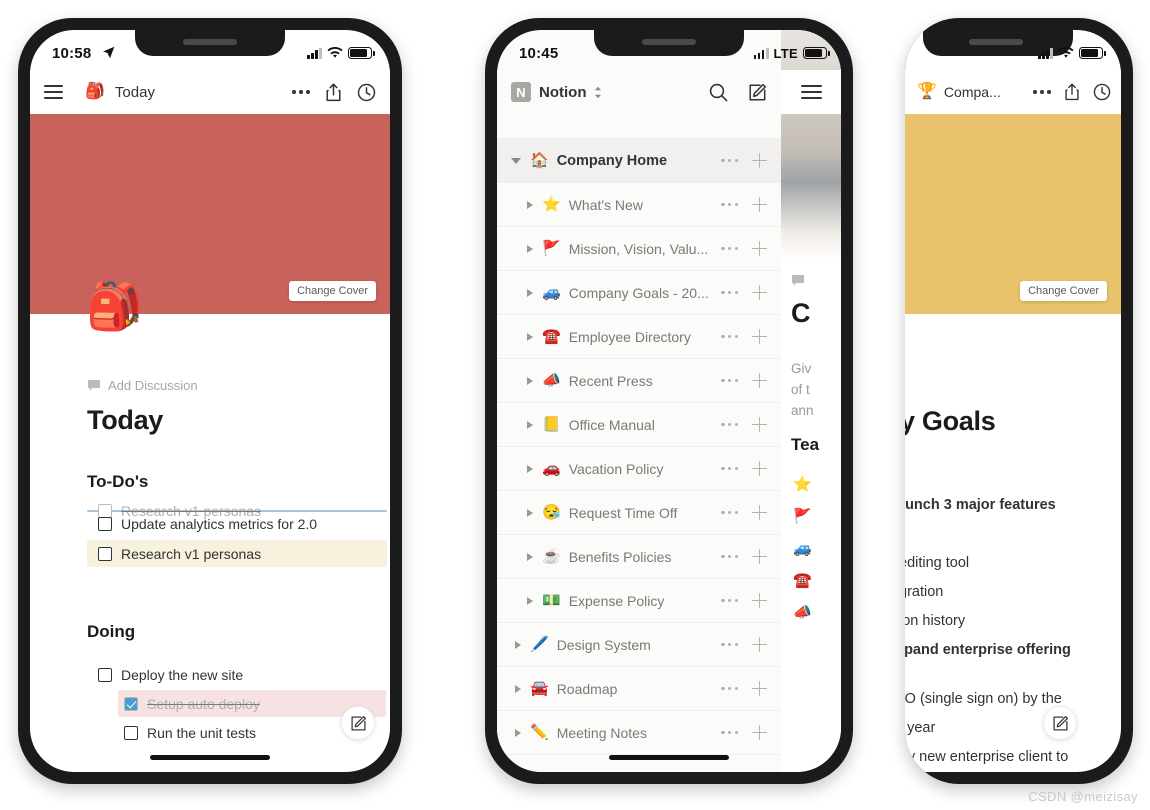  I want to click on sidebar-item-what-s-new: ⭐ What's New, so click(639, 205).